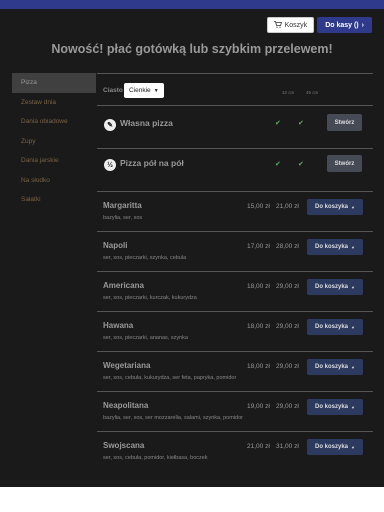  I want to click on pizza-name: Swojscana, so click(124, 445).